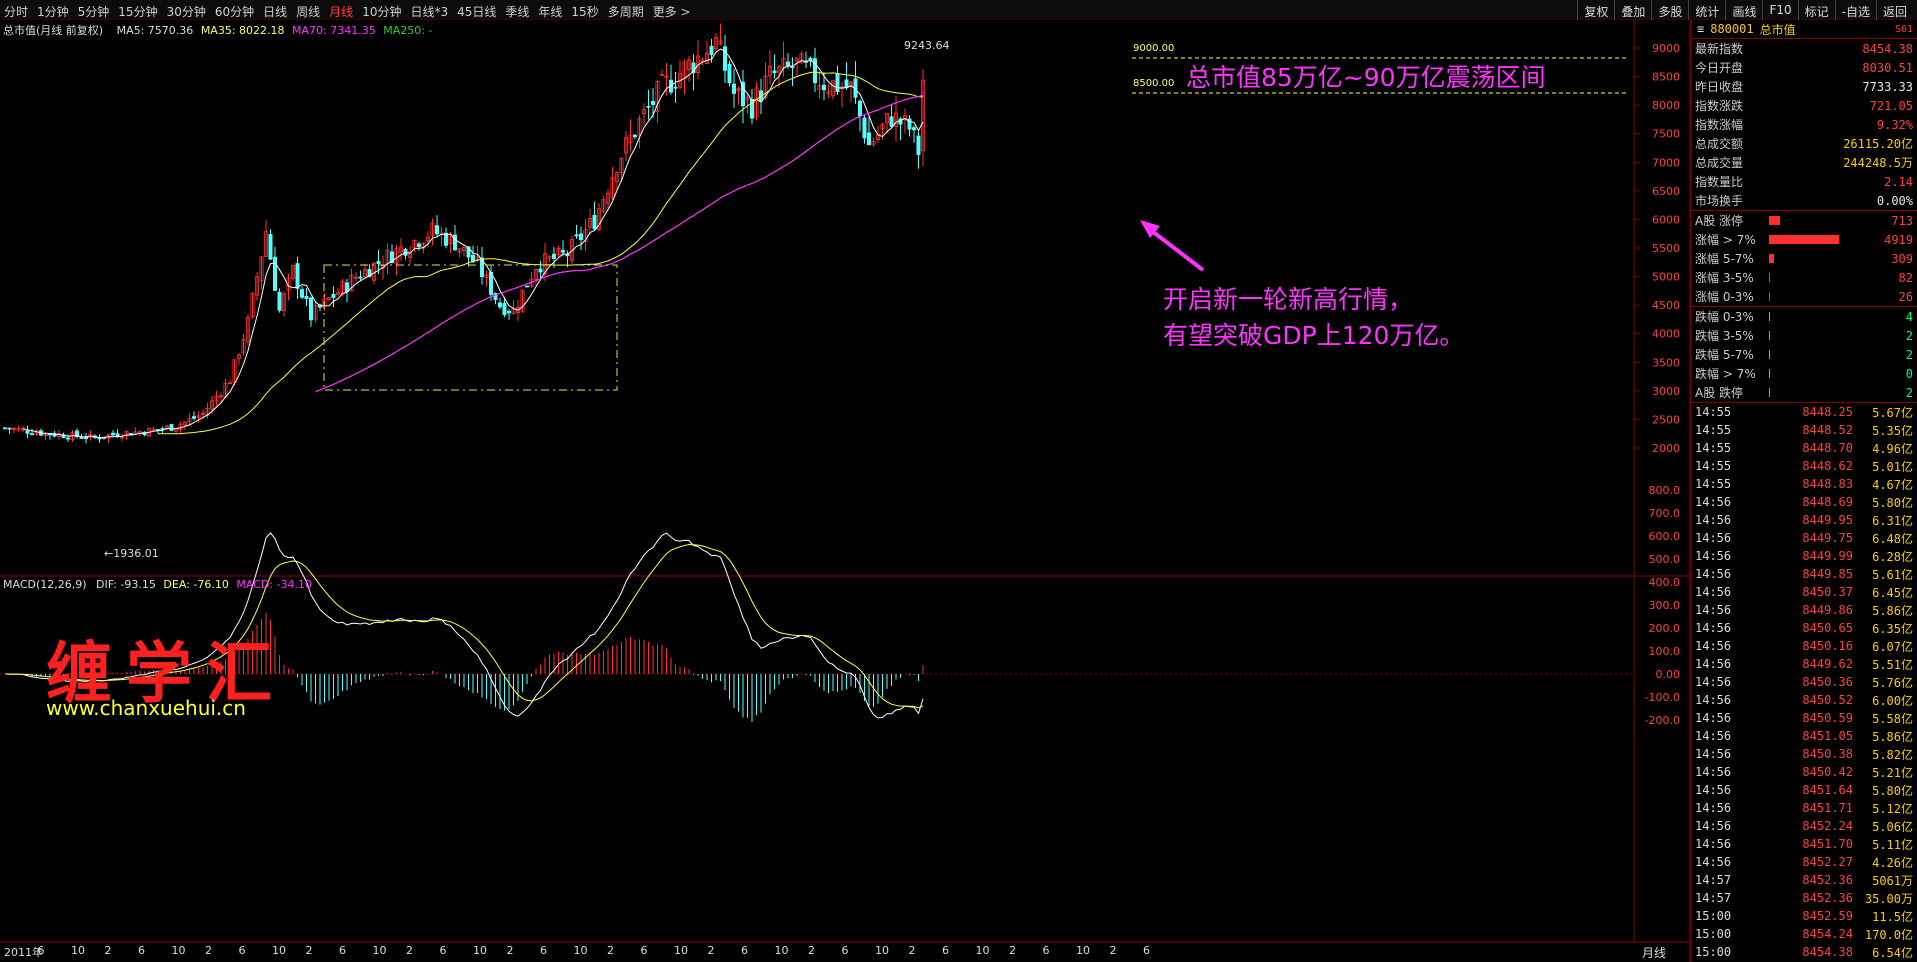 Image resolution: width=1917 pixels, height=962 pixels. What do you see at coordinates (1713, 934) in the screenshot?
I see `tick-time: 15:00` at bounding box center [1713, 934].